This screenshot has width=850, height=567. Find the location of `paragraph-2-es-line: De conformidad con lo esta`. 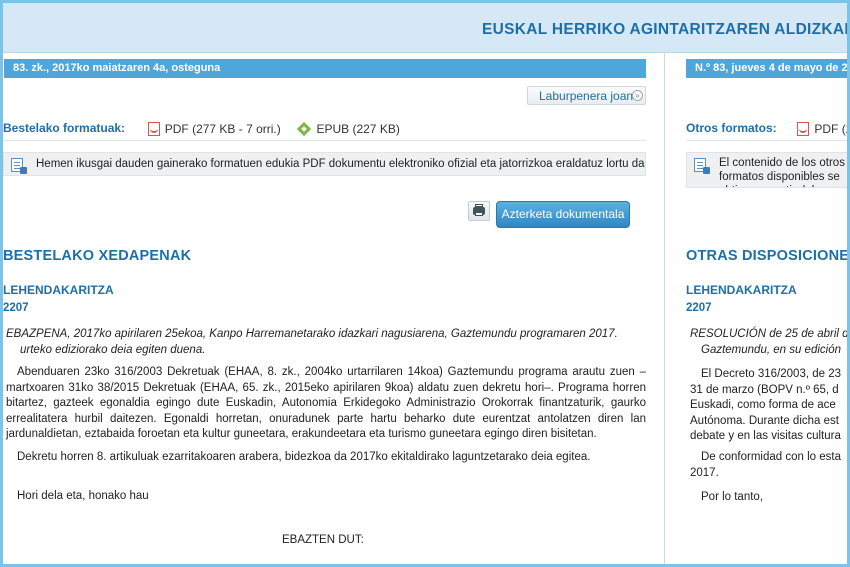

paragraph-2-es-line: De conformidad con lo esta is located at coordinates (771, 457).